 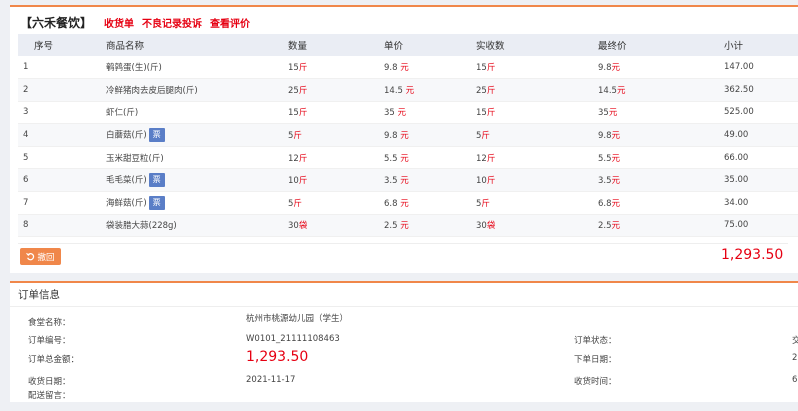 I want to click on row-no: 3, so click(x=26, y=112).